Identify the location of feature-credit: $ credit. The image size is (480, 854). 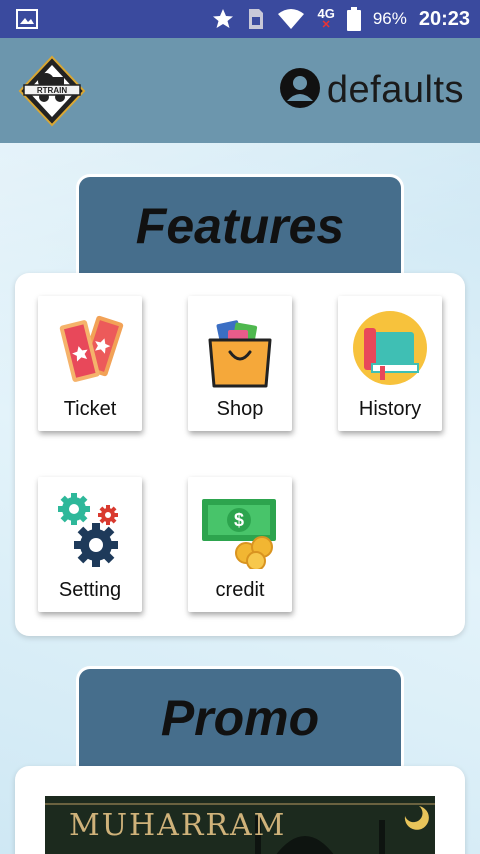
(240, 544).